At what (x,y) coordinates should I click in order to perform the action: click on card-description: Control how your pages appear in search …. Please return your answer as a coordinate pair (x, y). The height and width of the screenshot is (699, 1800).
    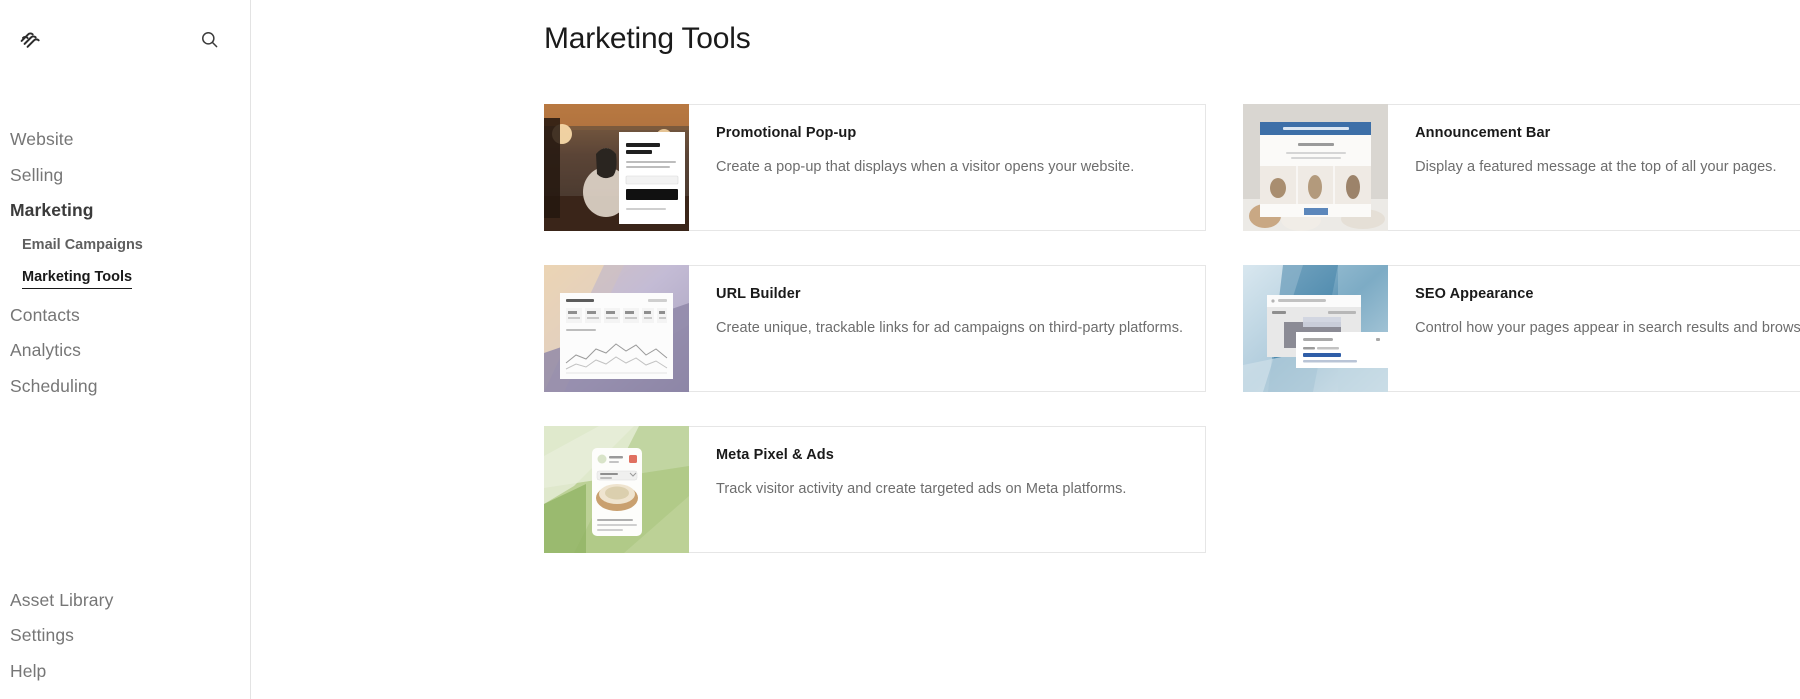
    Looking at the image, I should click on (1607, 328).